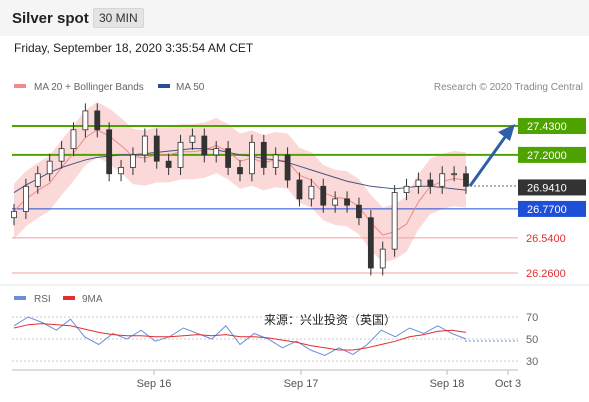 Image resolution: width=589 pixels, height=402 pixels. What do you see at coordinates (190, 87) in the screenshot?
I see `ma50-legend-label: MA 50` at bounding box center [190, 87].